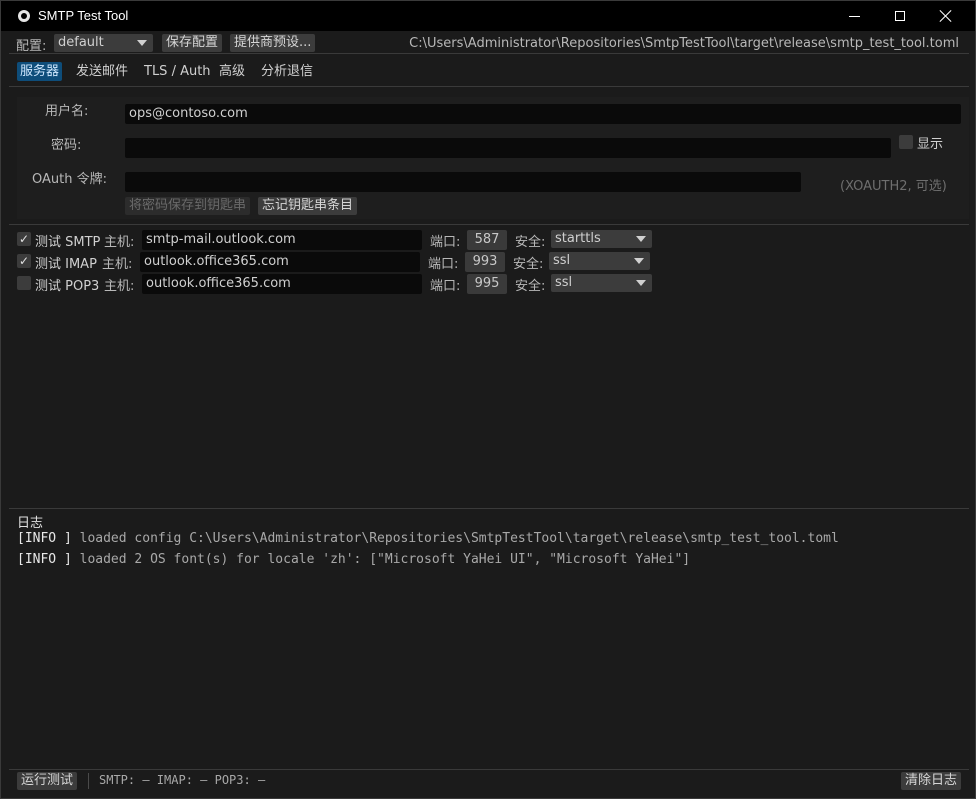 This screenshot has height=799, width=976. I want to click on test-pop3-label: 测试 POP3, so click(67, 286).